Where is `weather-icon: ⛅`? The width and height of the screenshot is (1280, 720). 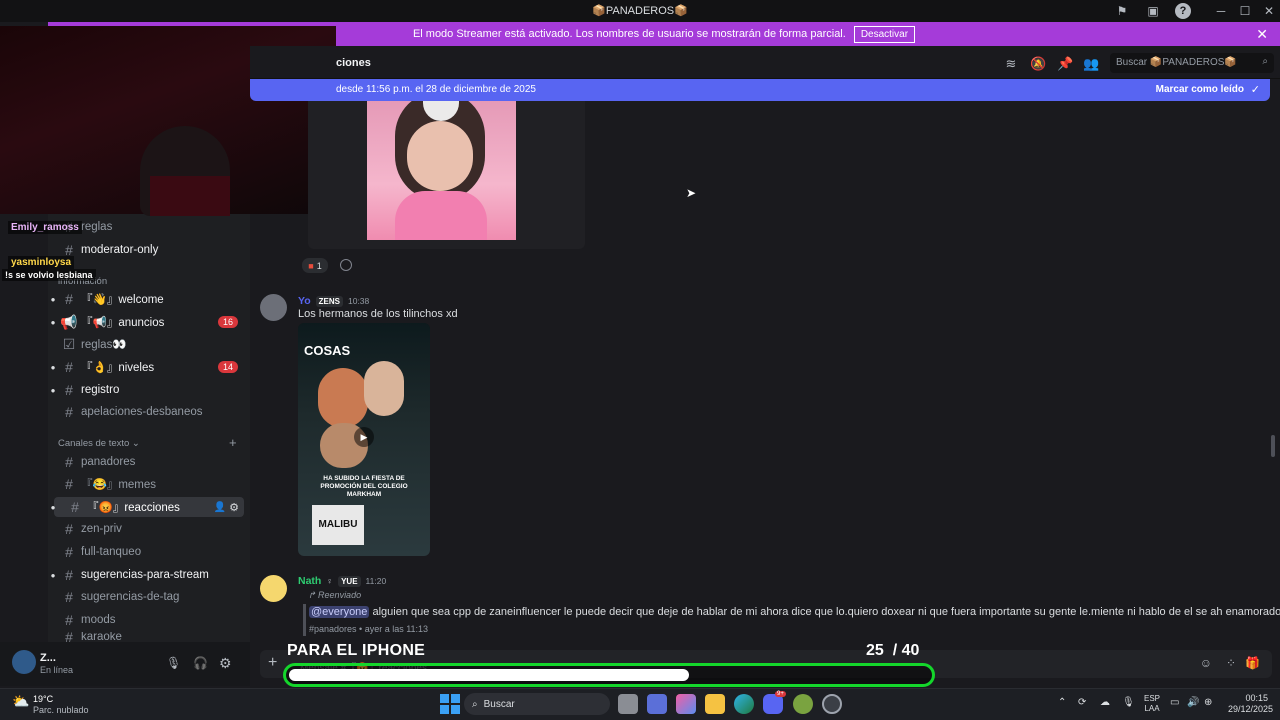
weather-icon: ⛅ is located at coordinates (20, 701).